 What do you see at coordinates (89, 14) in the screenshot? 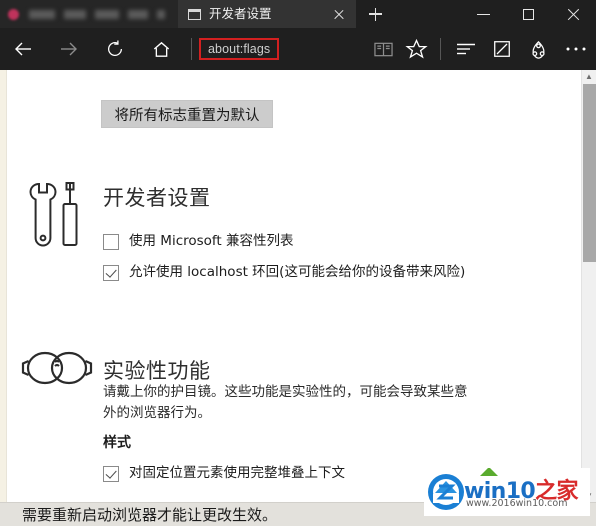
I see `tab-inactive-blurred` at bounding box center [89, 14].